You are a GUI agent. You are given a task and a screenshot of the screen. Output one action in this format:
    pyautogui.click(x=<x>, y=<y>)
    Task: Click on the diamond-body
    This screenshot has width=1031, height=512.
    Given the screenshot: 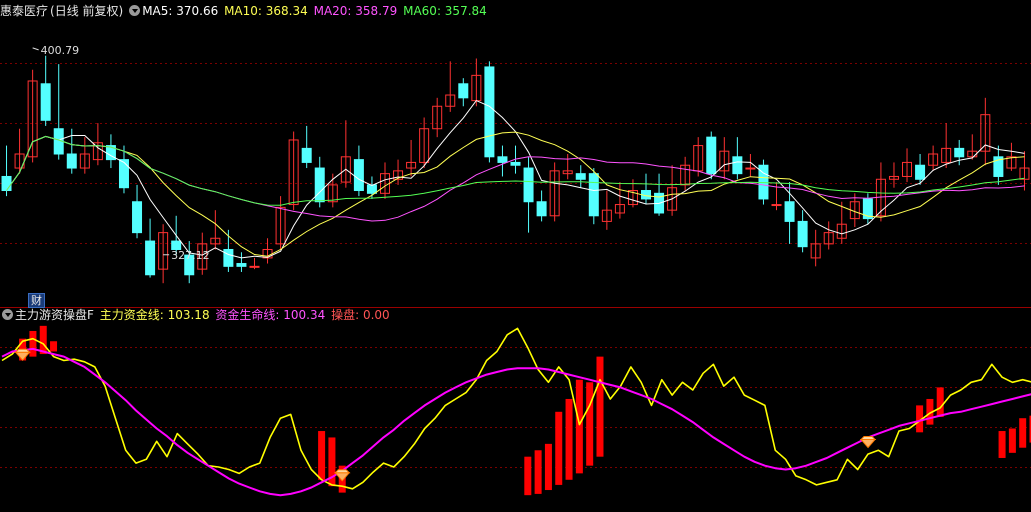 What is the action you would take?
    pyautogui.click(x=22, y=356)
    